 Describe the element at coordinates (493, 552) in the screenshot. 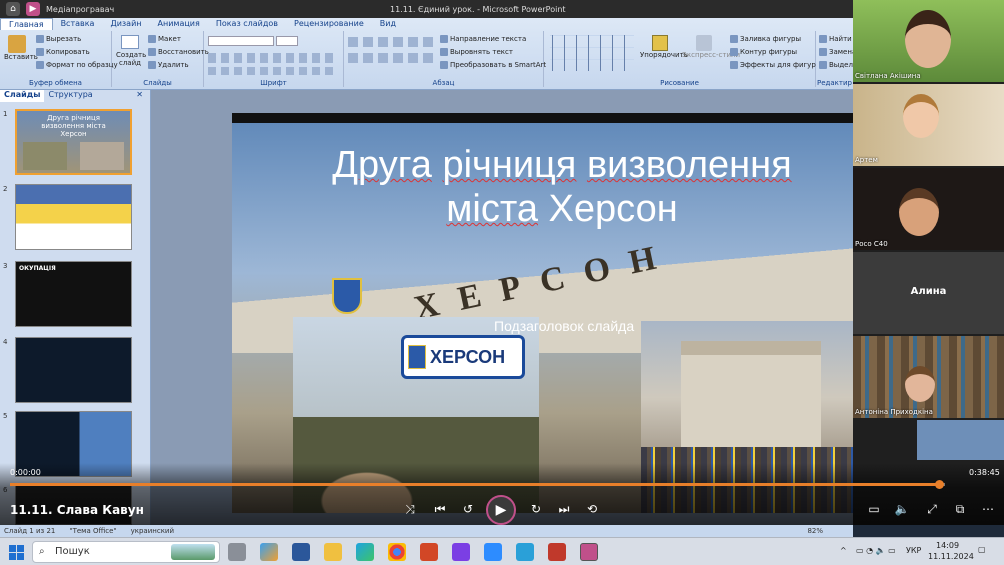

I see `zoom-icon` at that location.